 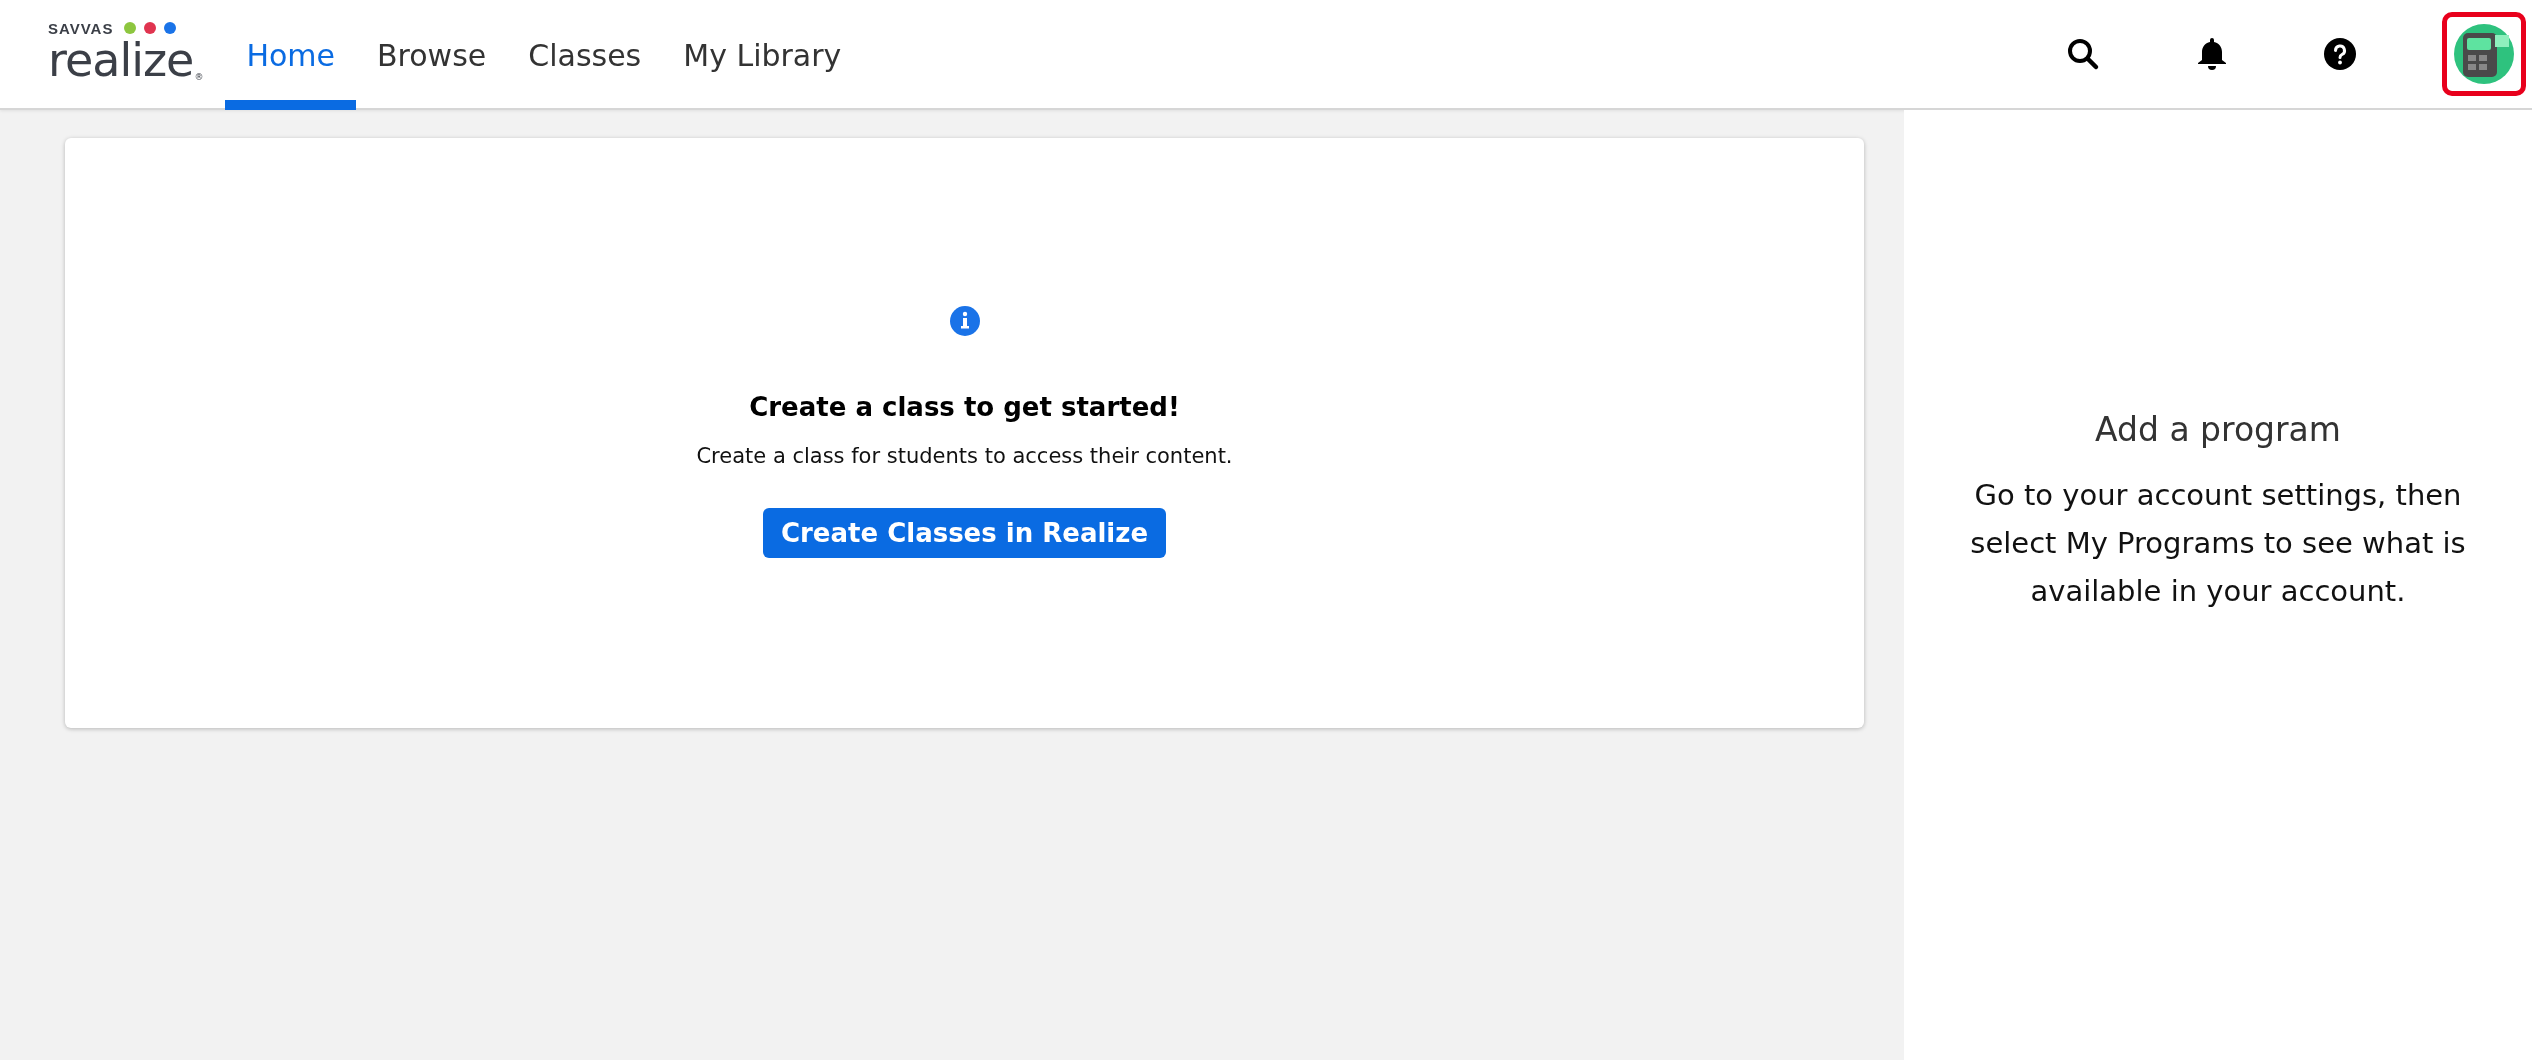 I want to click on empty-state-message: Create a class for students to access their content., so click(x=964, y=456).